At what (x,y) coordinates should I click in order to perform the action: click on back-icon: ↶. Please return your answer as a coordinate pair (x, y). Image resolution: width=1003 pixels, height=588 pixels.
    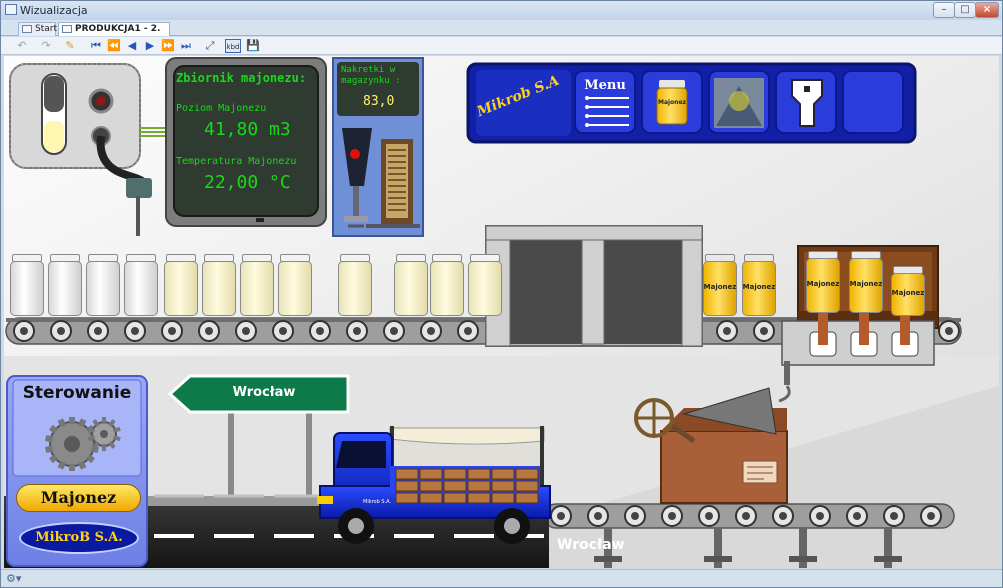
    Looking at the image, I should click on (22, 46).